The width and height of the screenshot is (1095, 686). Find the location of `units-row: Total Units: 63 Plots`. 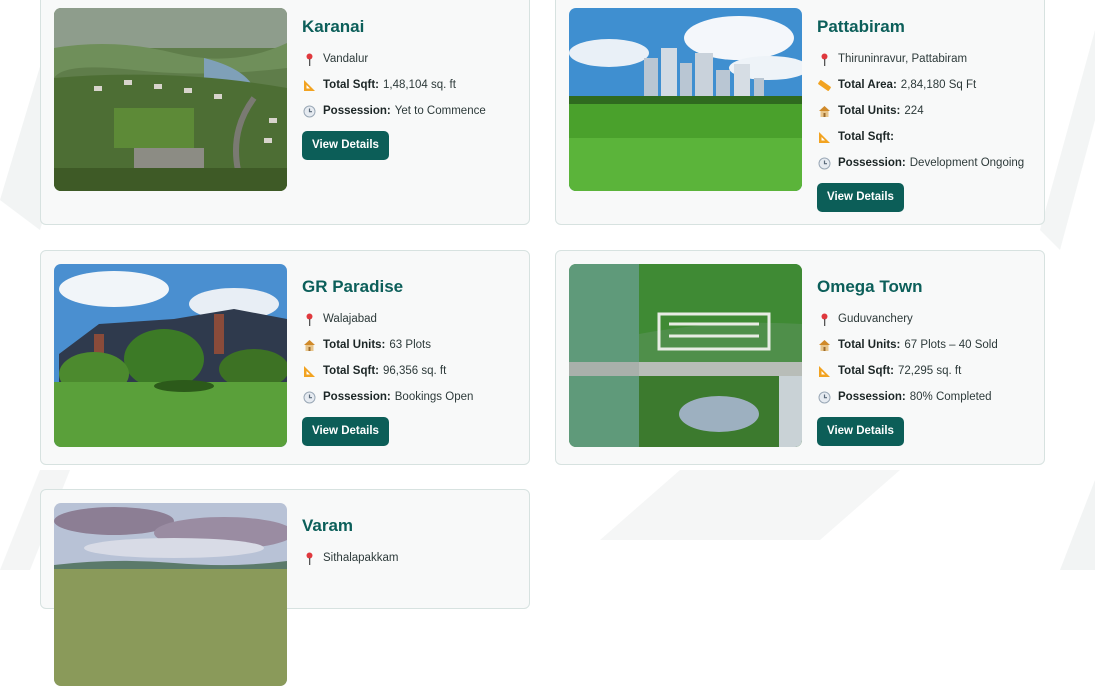

units-row: Total Units: 63 Plots is located at coordinates (387, 345).